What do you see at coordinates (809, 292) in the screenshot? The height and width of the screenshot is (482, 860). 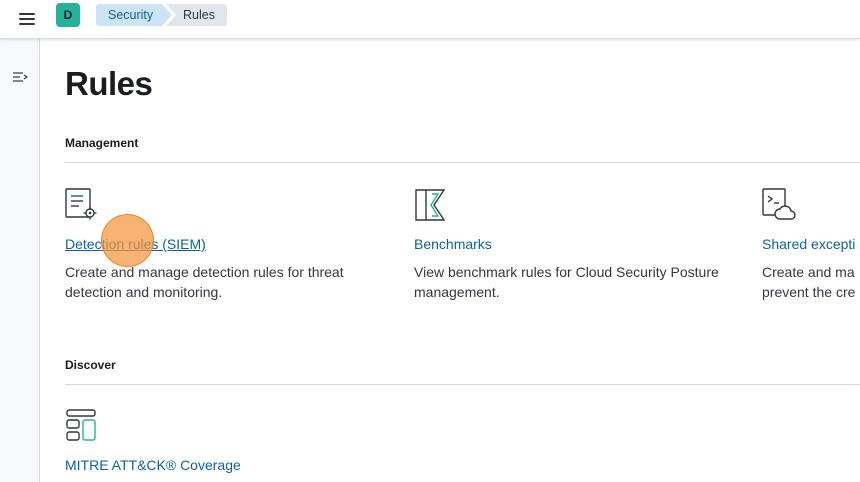 I see `shared-exceptions-description-line: prevent the cre` at bounding box center [809, 292].